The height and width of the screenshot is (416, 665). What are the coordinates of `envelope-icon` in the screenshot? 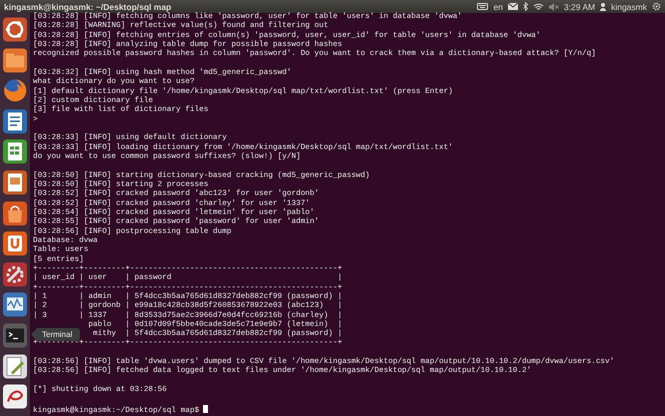 It's located at (513, 6).